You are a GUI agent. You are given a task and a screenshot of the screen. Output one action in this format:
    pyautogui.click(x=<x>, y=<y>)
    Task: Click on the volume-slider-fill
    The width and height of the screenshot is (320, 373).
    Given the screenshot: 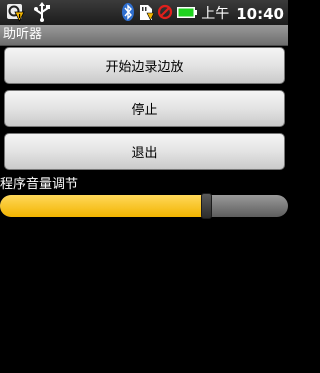 What is the action you would take?
    pyautogui.click(x=103, y=206)
    